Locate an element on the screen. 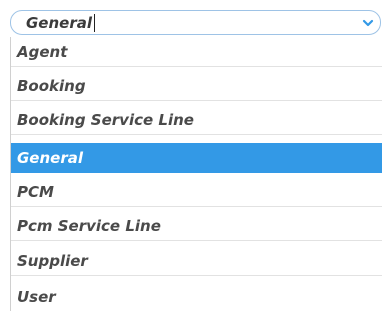 This screenshot has width=382, height=311. select-value-input: General is located at coordinates (59, 23).